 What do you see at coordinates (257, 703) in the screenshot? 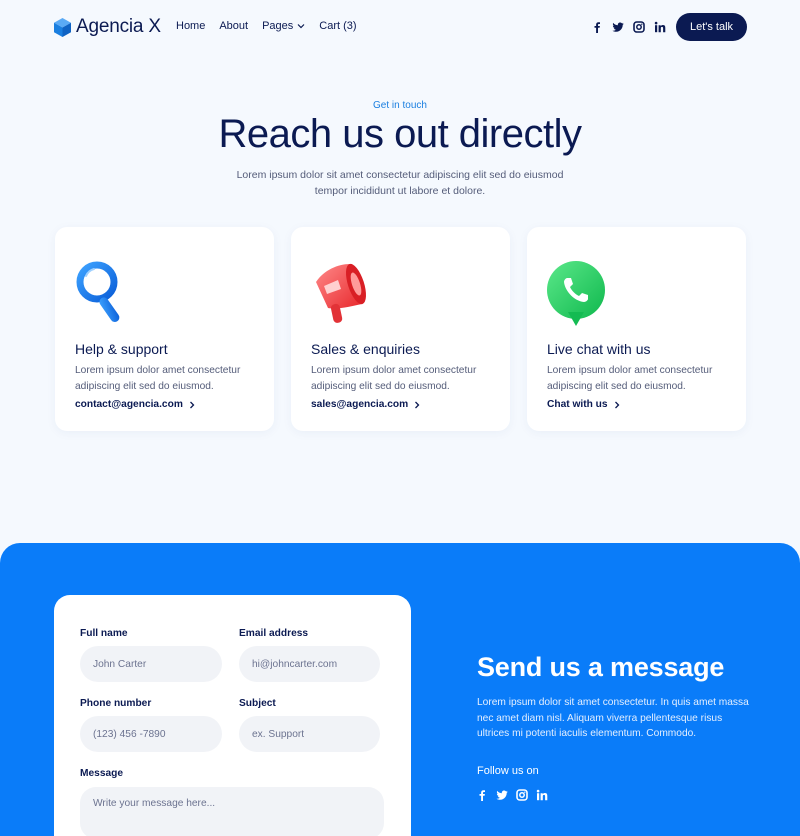
I see `subject-label: Subject` at bounding box center [257, 703].